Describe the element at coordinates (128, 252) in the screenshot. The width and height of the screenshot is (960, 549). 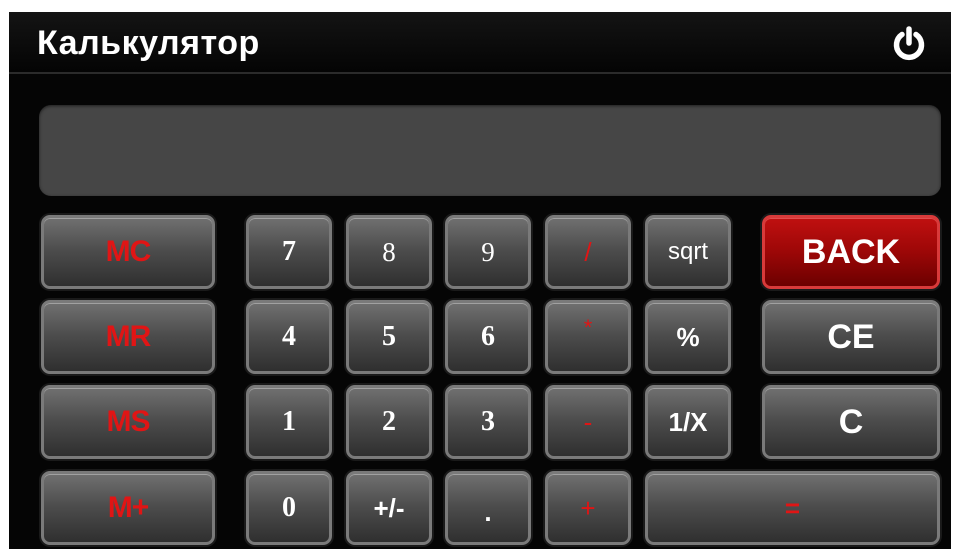
I see `memory-clear-button: MC` at that location.